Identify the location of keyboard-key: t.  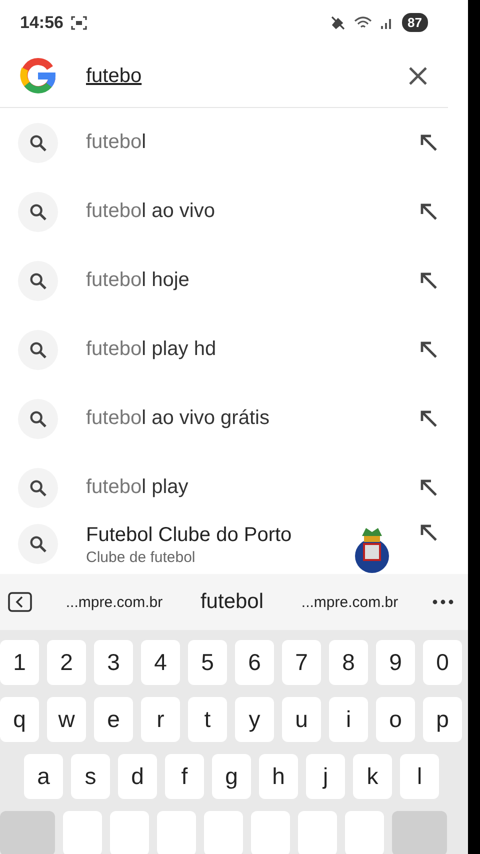
(207, 719).